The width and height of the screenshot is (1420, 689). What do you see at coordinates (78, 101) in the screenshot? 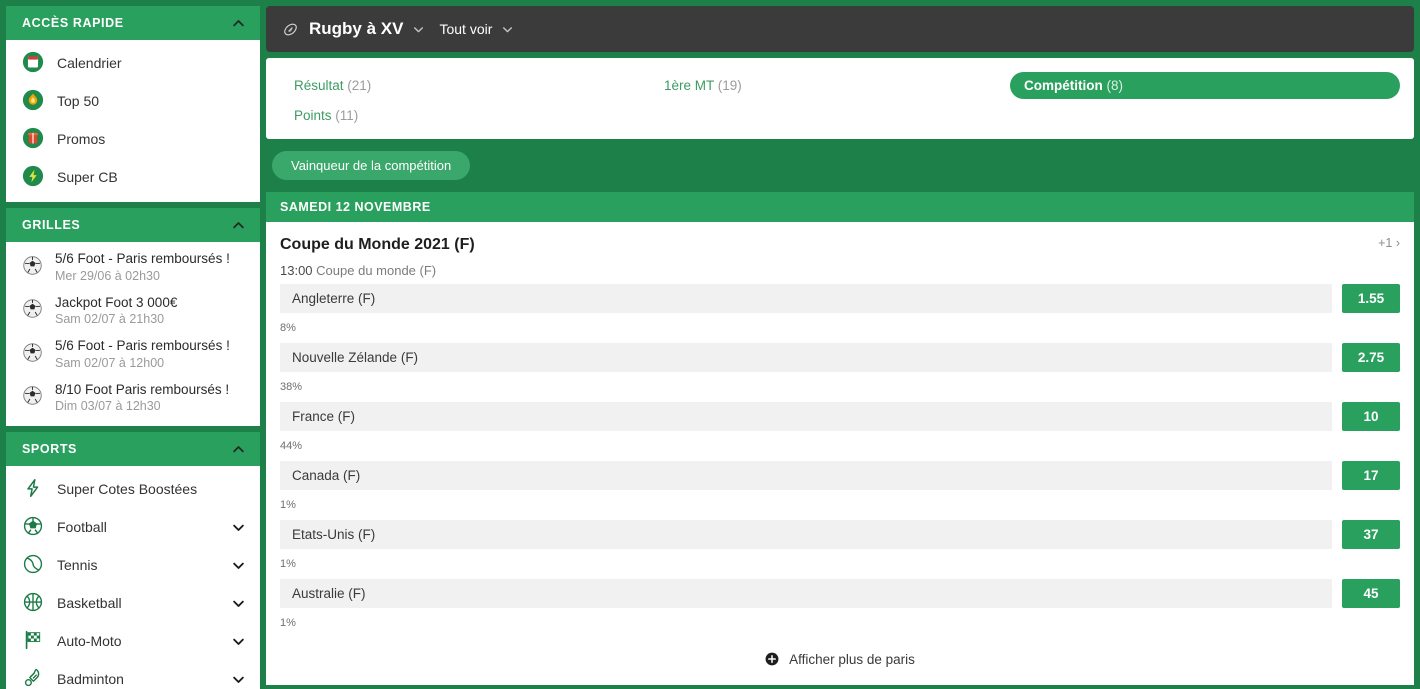
I see `sidebar-item-label: Top 50` at bounding box center [78, 101].